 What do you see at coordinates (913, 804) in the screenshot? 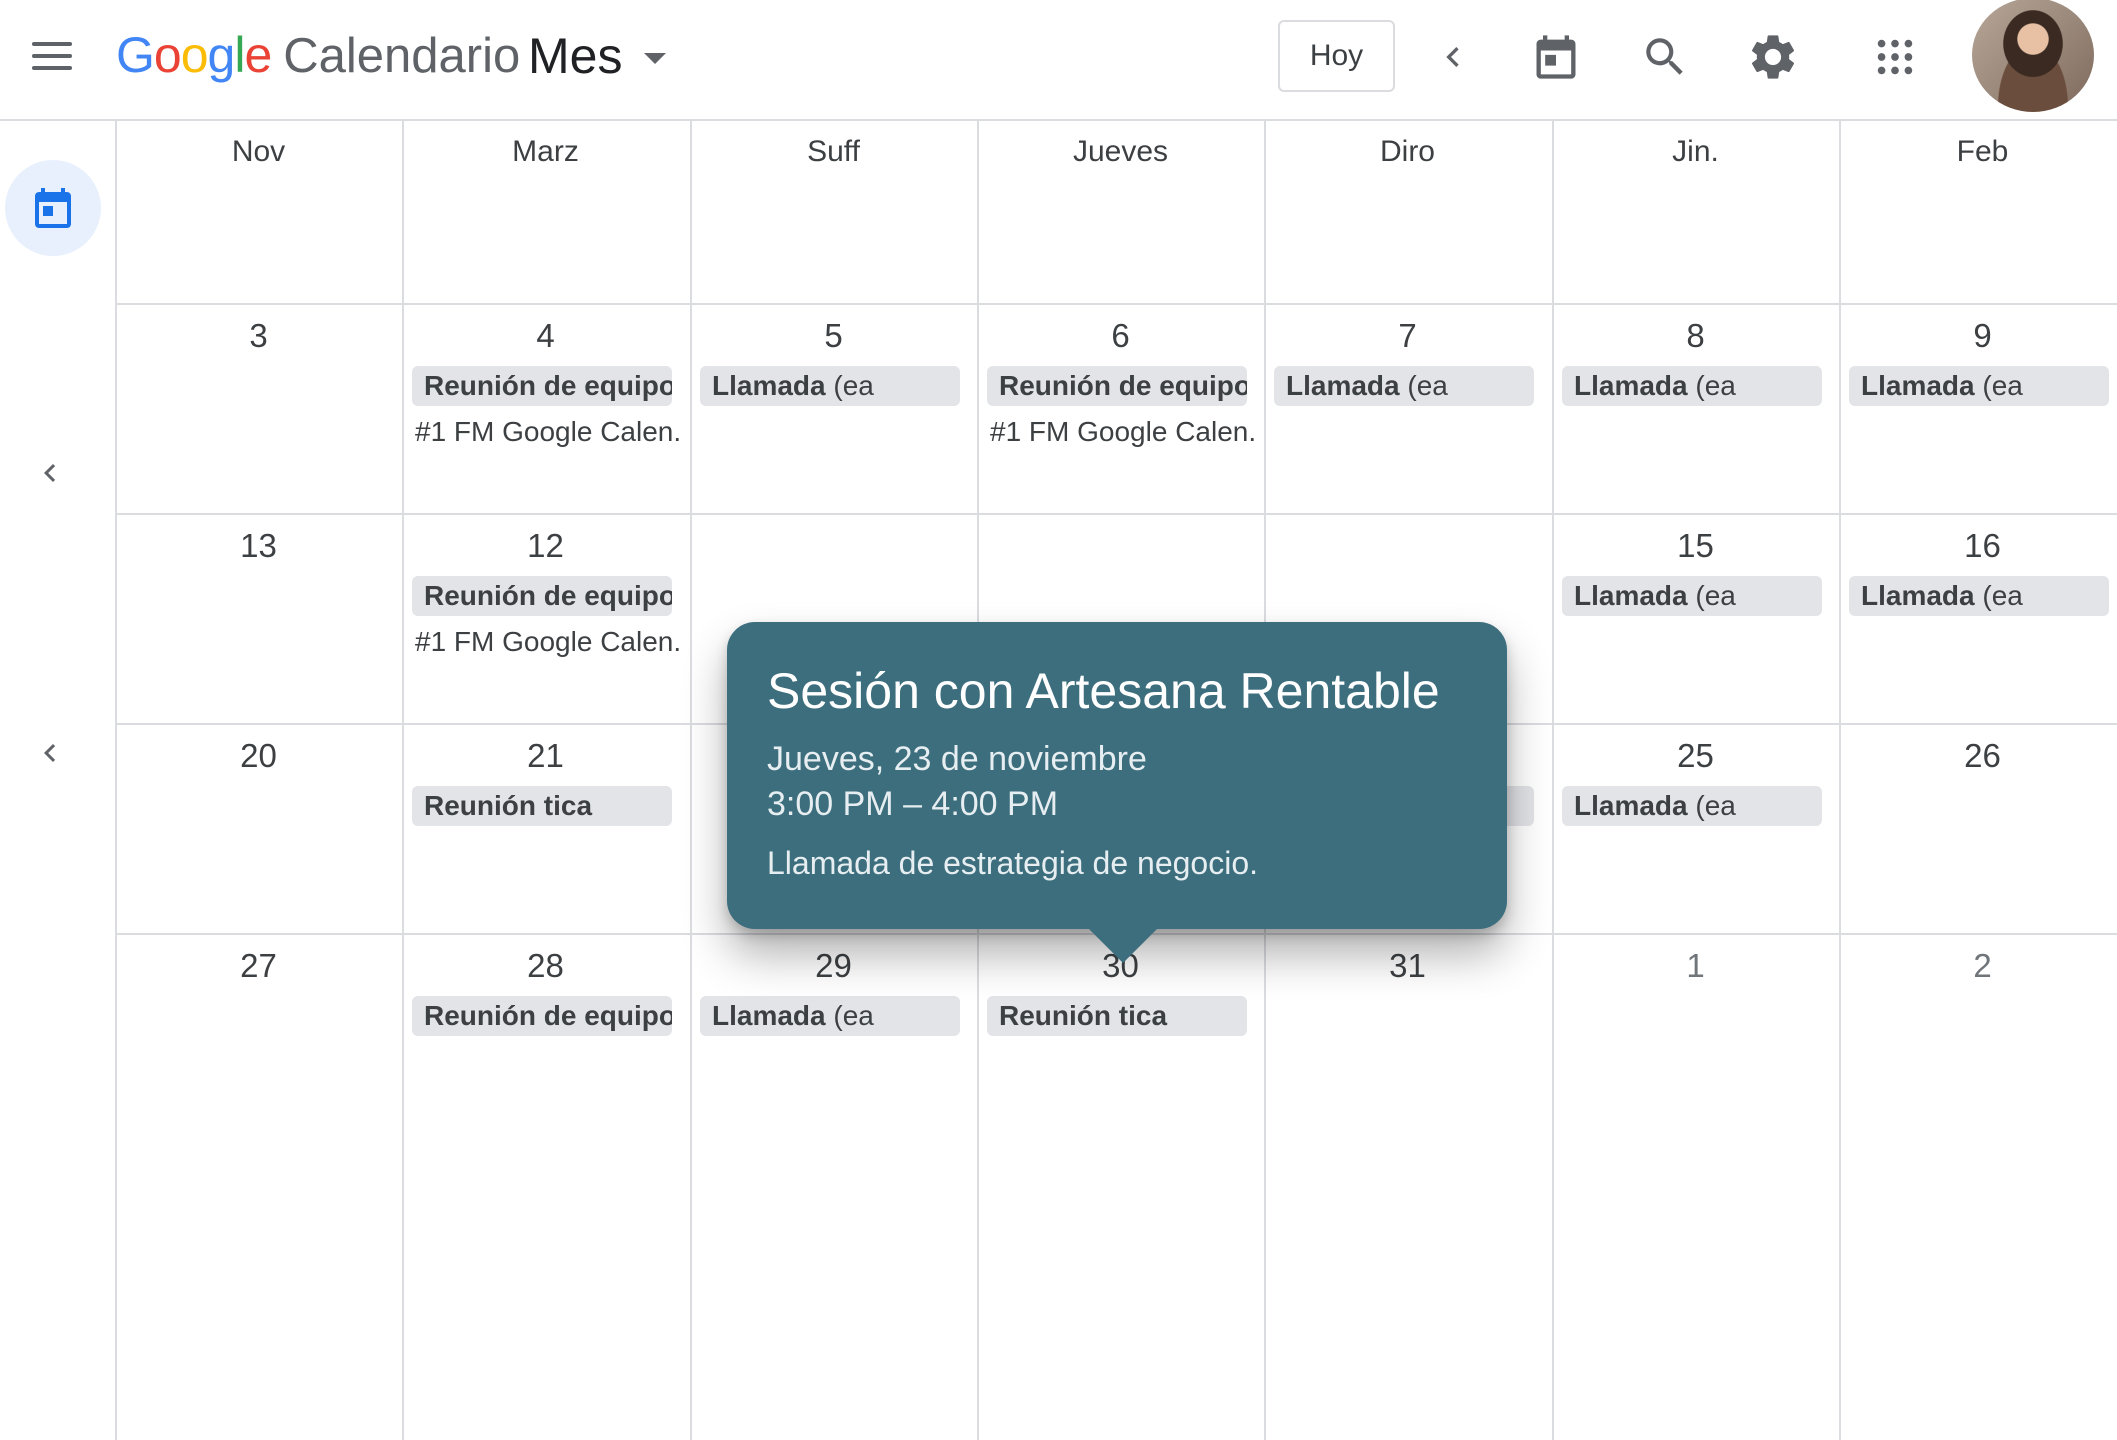
I see `popup-time: 3:00 PM – 4:00 PM` at bounding box center [913, 804].